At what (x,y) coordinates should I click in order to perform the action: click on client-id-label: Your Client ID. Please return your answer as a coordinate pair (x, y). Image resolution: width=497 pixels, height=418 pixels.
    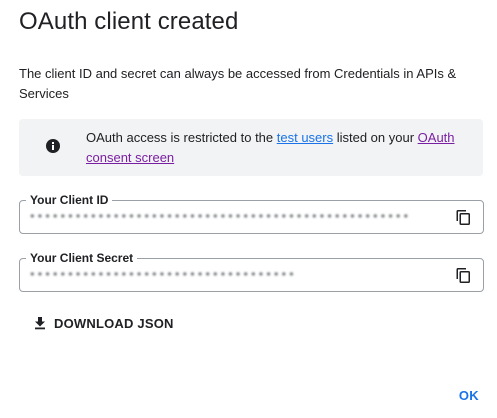
    Looking at the image, I should click on (69, 200).